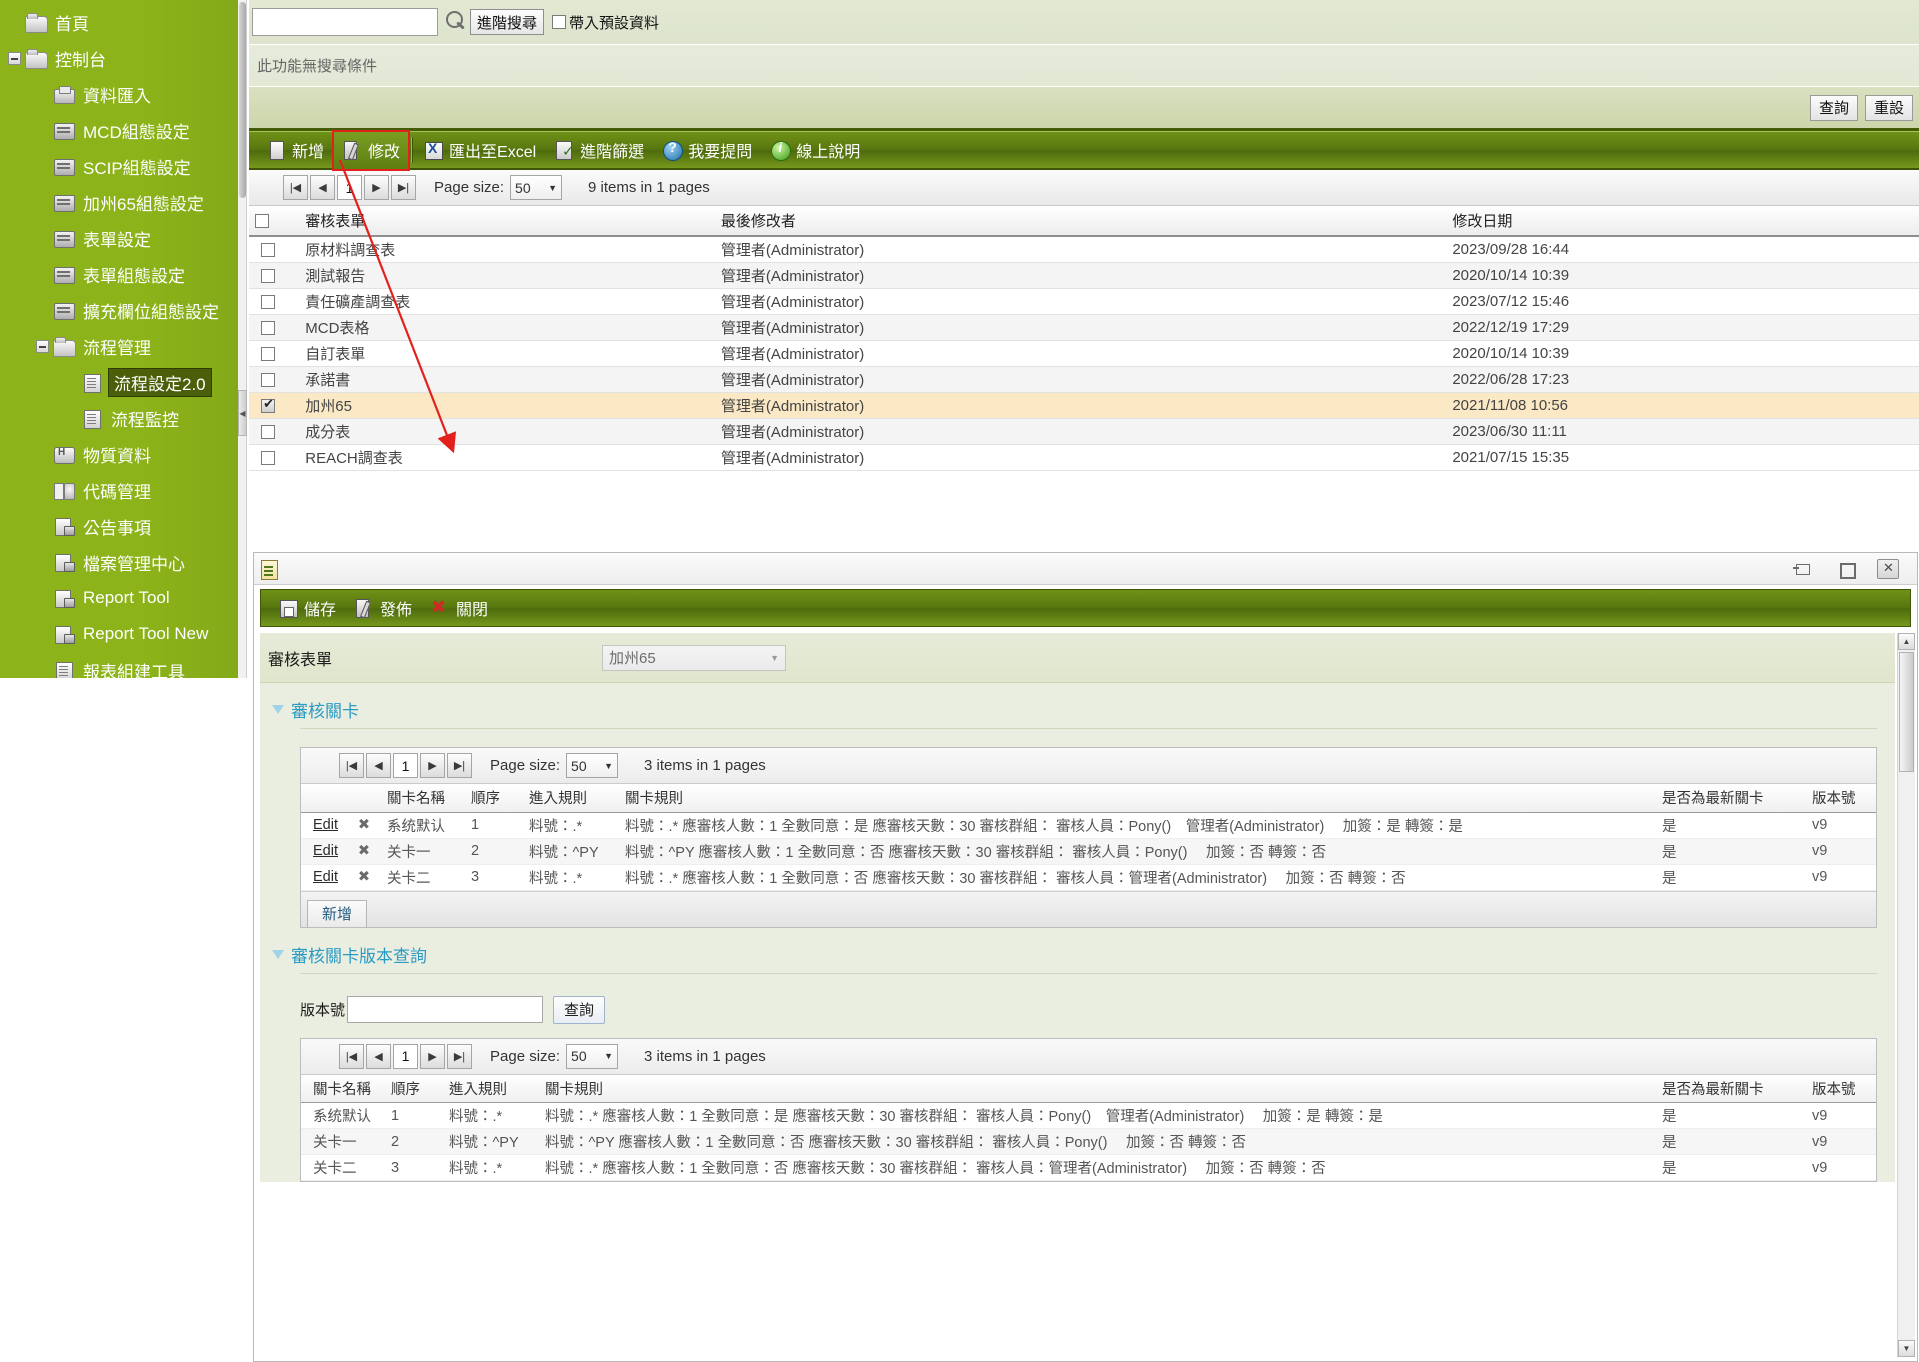  I want to click on dialog-button-發佈: 發佈, so click(383, 608).